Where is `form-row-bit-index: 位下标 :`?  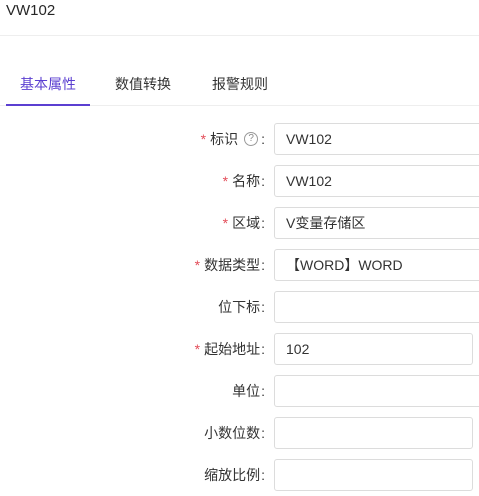 form-row-bit-index: 位下标 : is located at coordinates (239, 307).